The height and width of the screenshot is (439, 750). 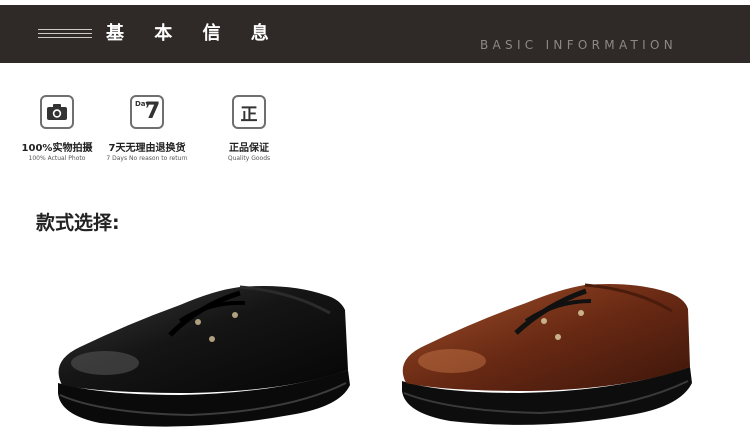 What do you see at coordinates (147, 148) in the screenshot?
I see `feature-title: 7天无理由退换货` at bounding box center [147, 148].